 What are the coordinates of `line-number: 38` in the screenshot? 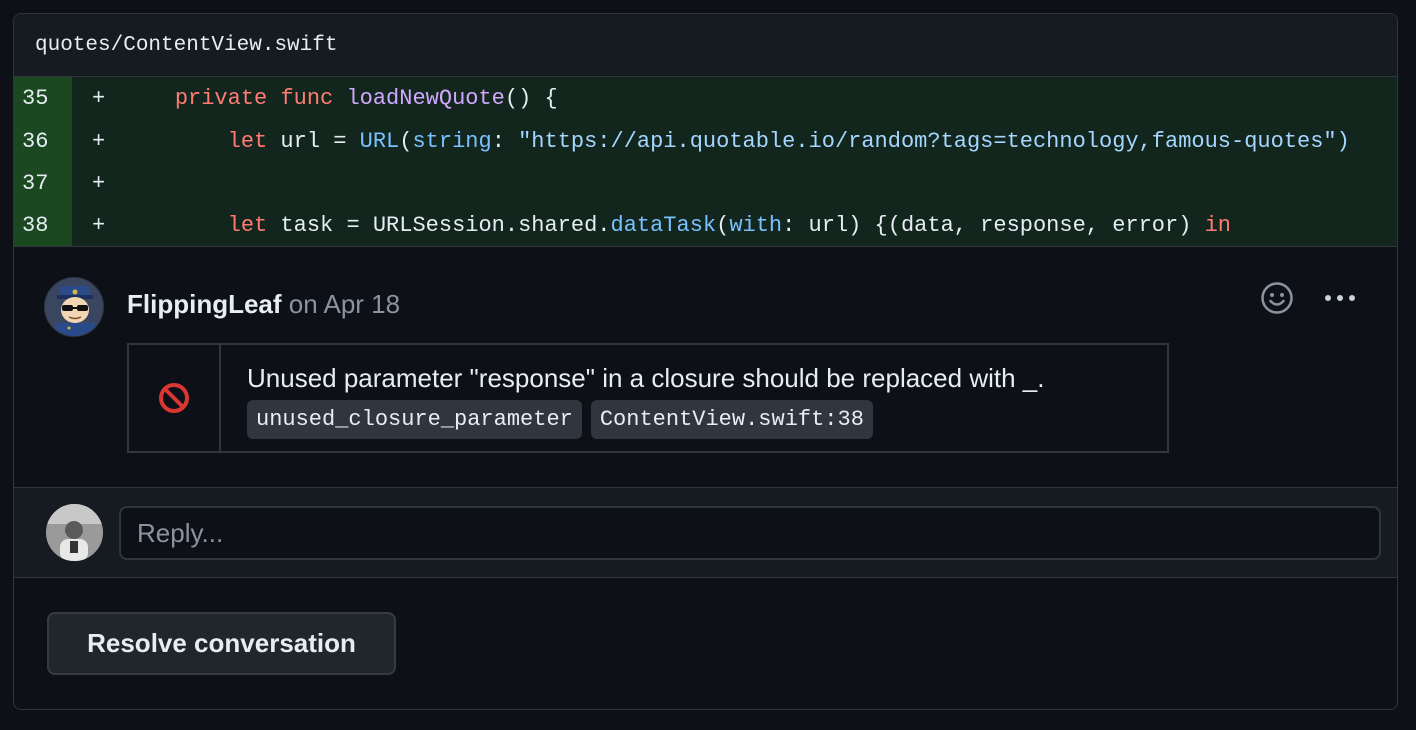 It's located at (43, 225).